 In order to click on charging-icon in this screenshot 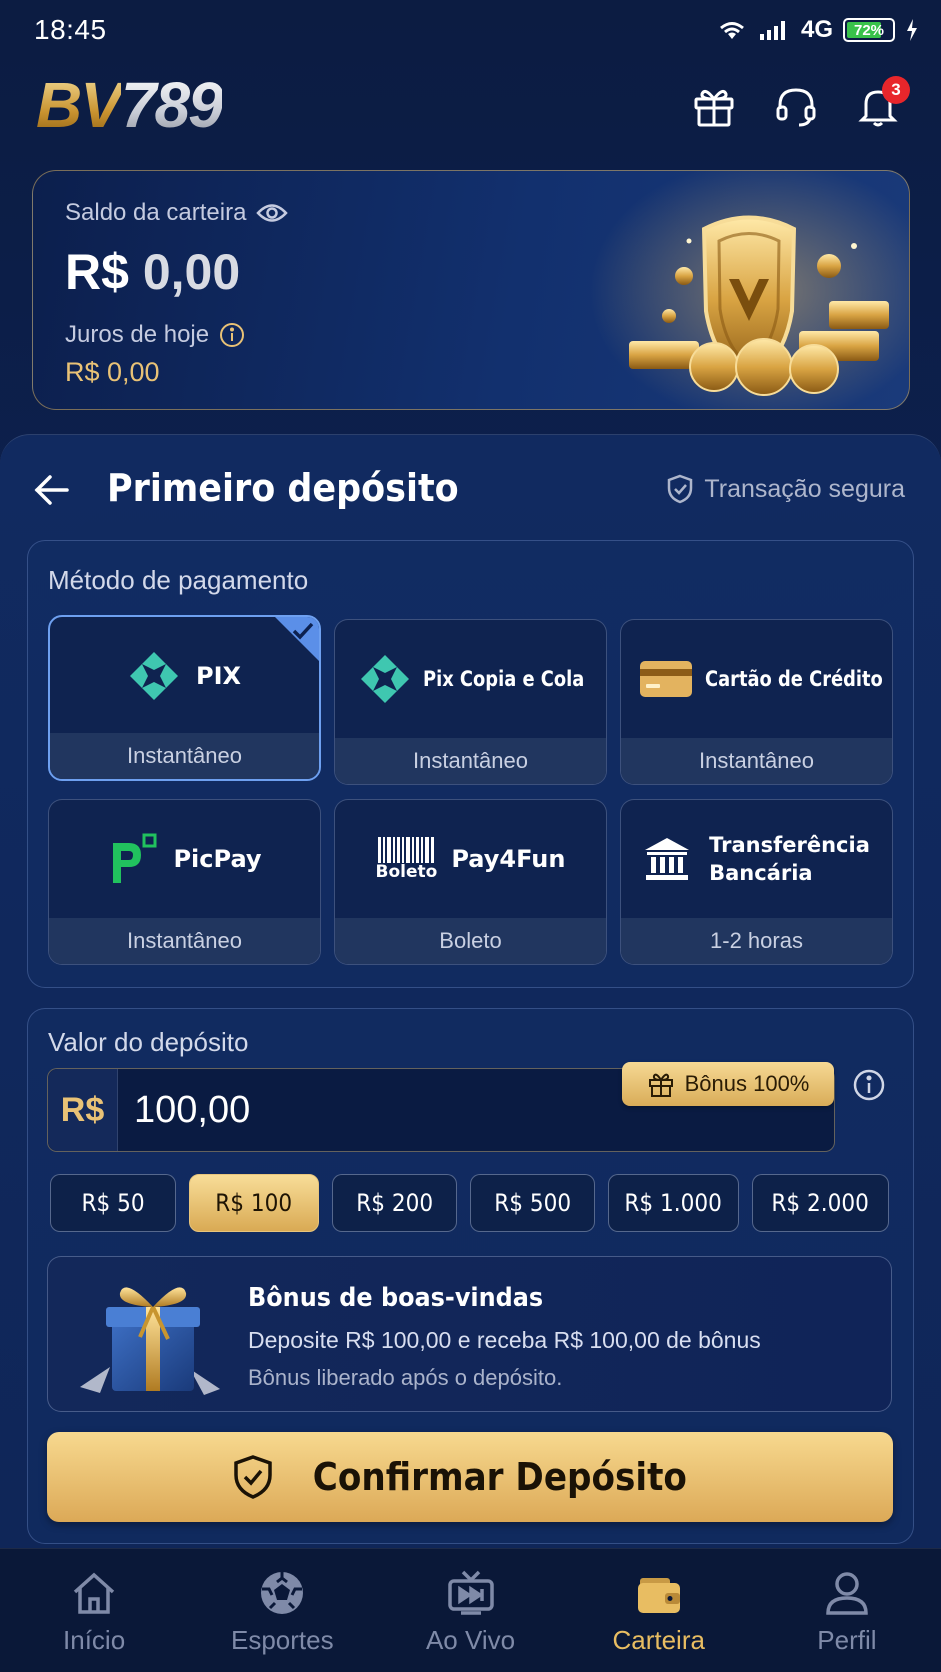, I will do `click(912, 30)`.